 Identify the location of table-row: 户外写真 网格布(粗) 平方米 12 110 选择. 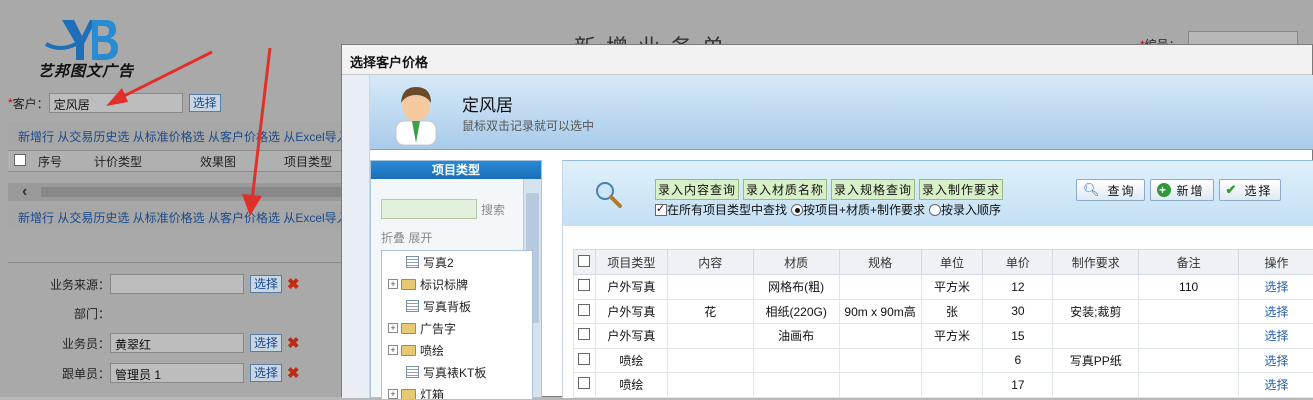
(943, 287).